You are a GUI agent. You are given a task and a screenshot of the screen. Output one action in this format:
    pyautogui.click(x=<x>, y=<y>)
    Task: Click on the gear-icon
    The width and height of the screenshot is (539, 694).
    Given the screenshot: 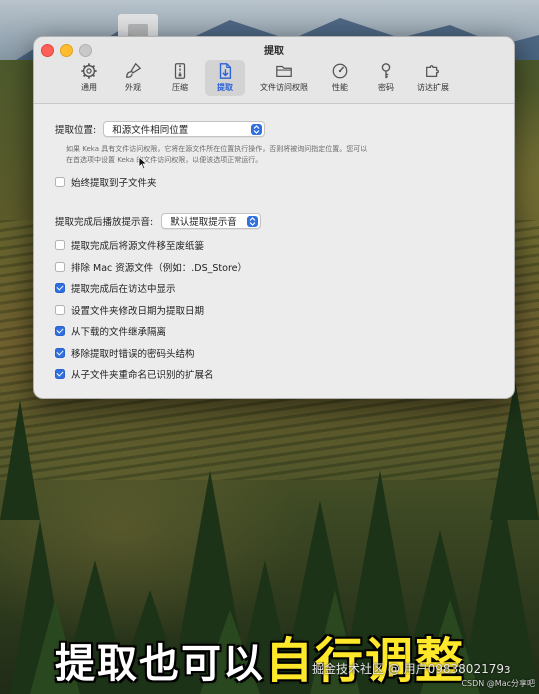 What is the action you would take?
    pyautogui.click(x=89, y=71)
    